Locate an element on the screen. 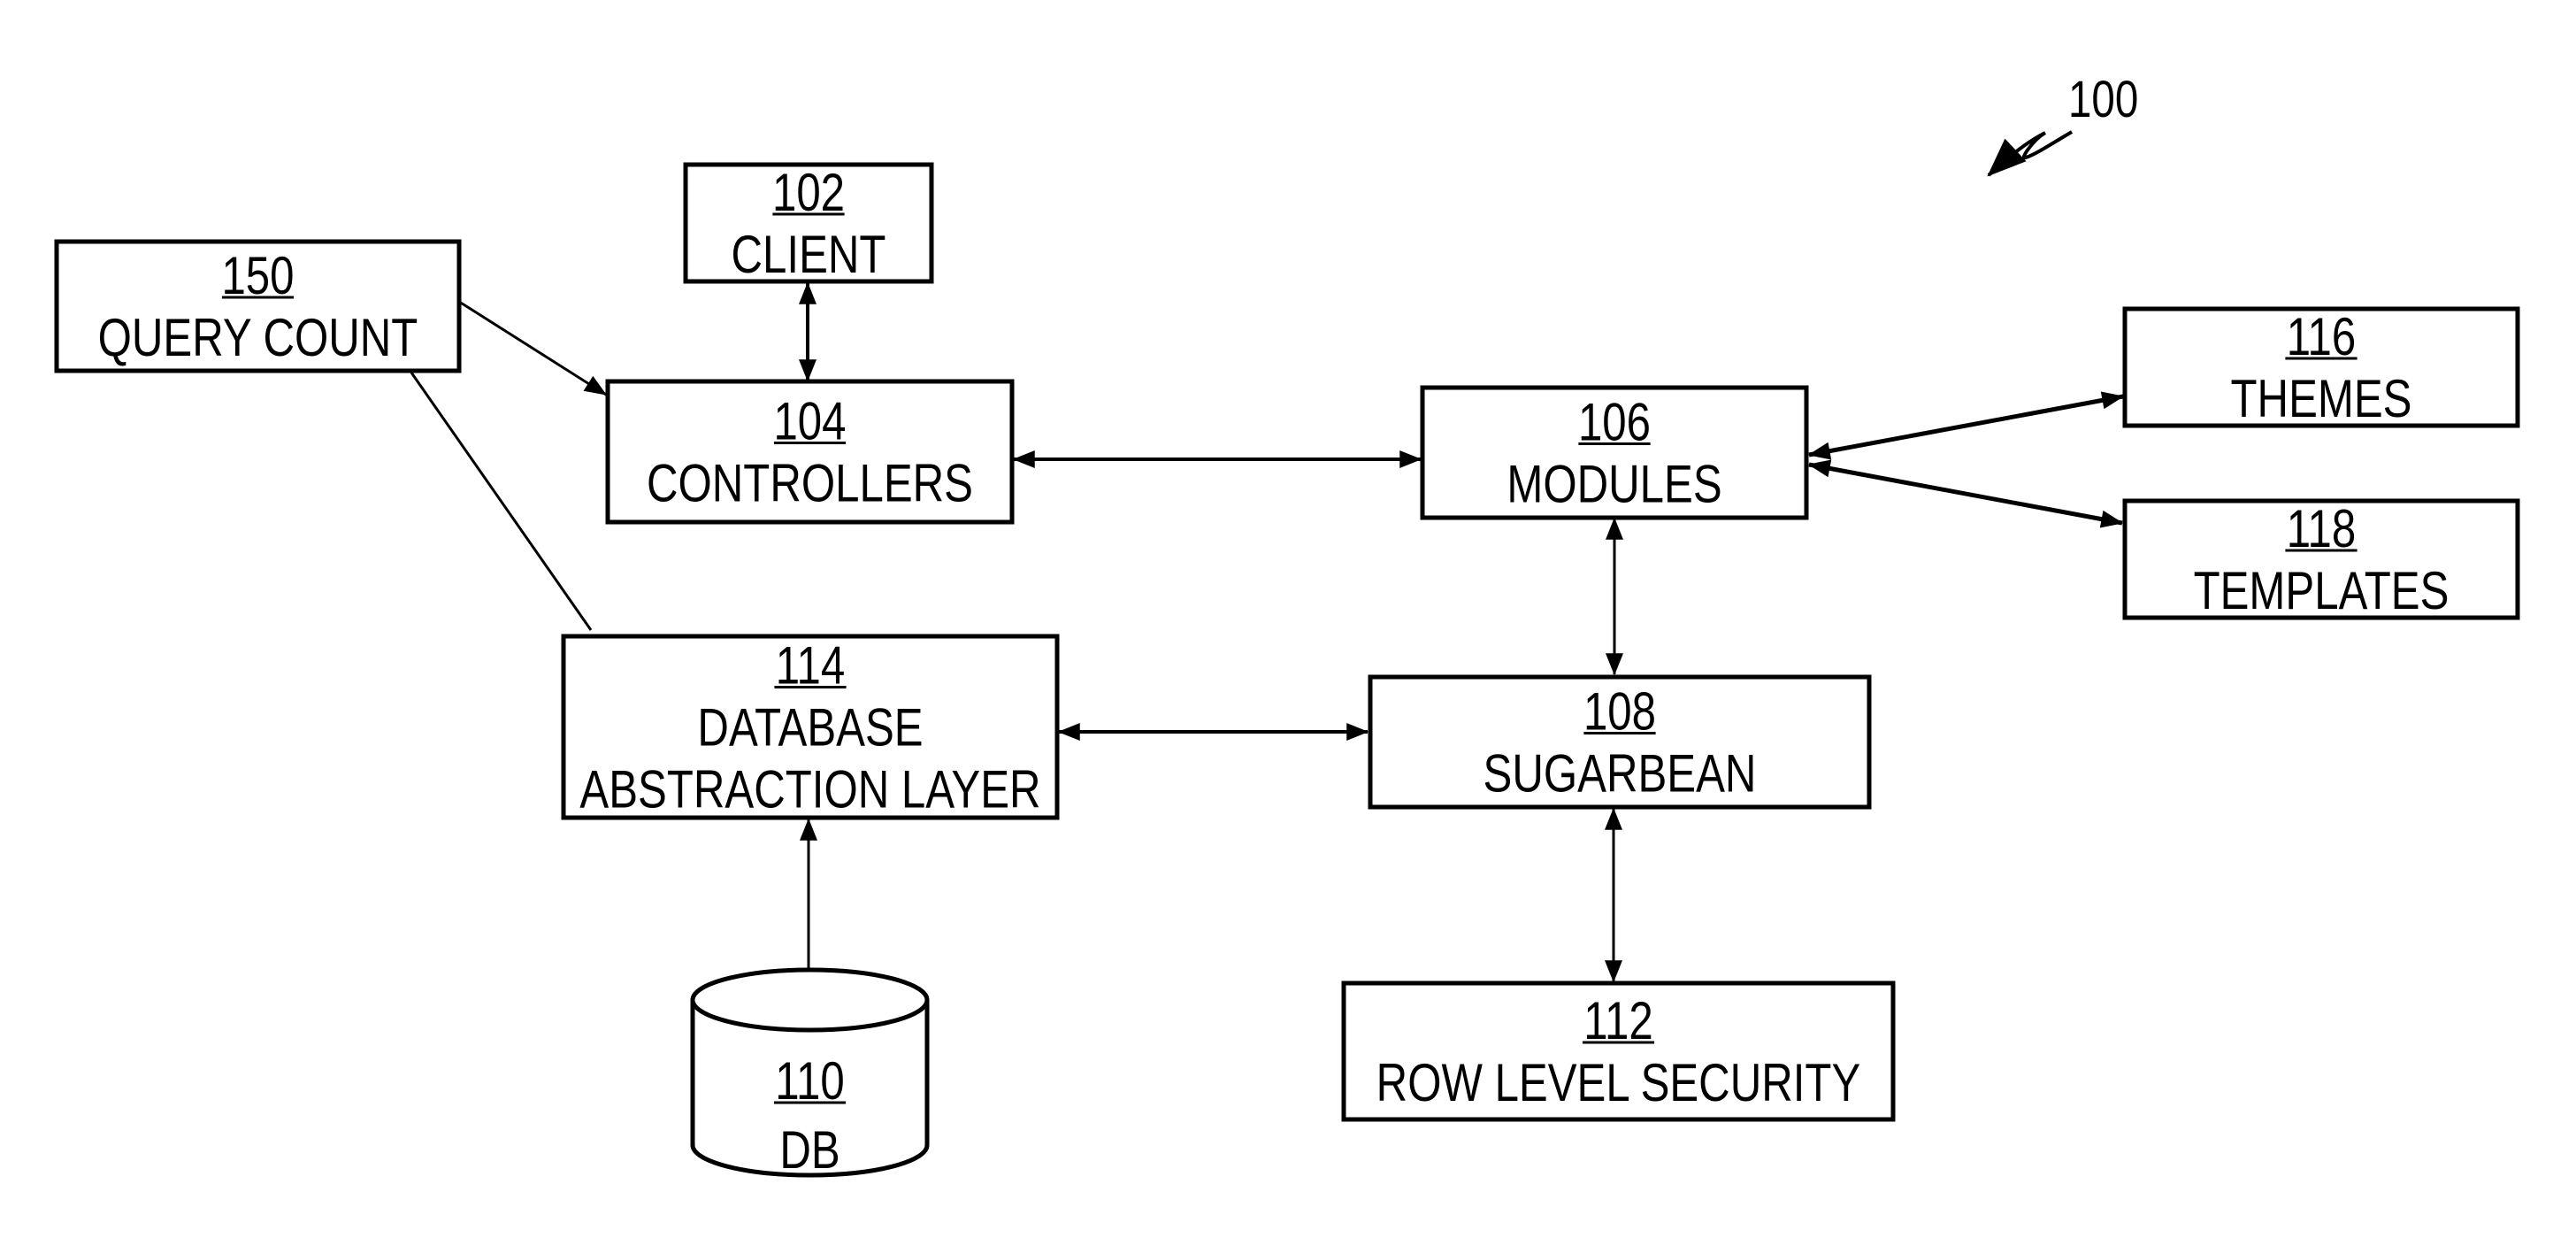  node-controllers: 104CONTROLLERS is located at coordinates (810, 452).